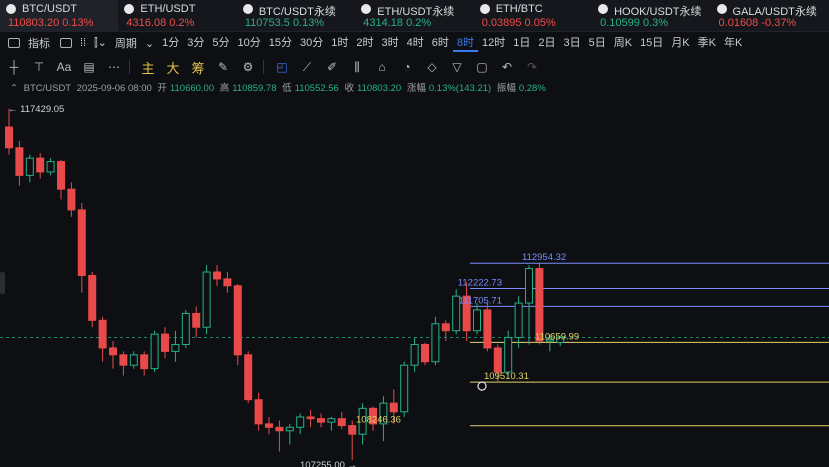 This screenshot has height=467, width=829. What do you see at coordinates (78, 23) in the screenshot?
I see `ticker-change: 0.13%` at bounding box center [78, 23].